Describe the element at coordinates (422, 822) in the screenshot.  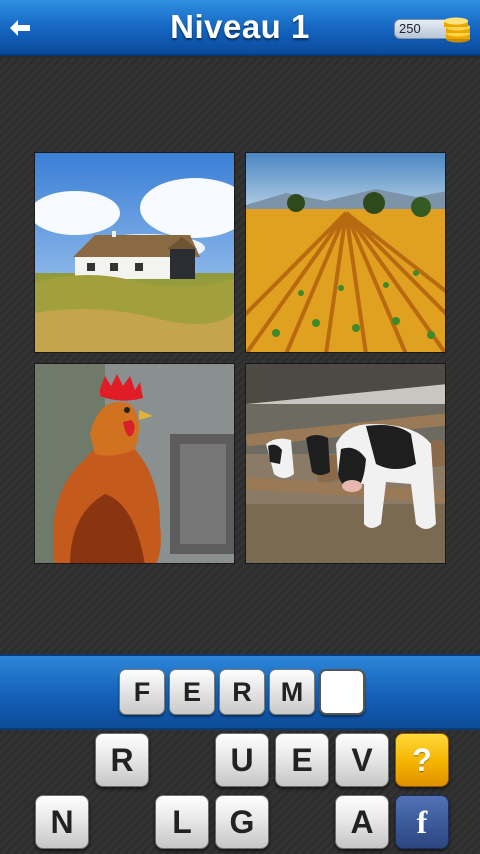
I see `facebook-share-button: f` at that location.